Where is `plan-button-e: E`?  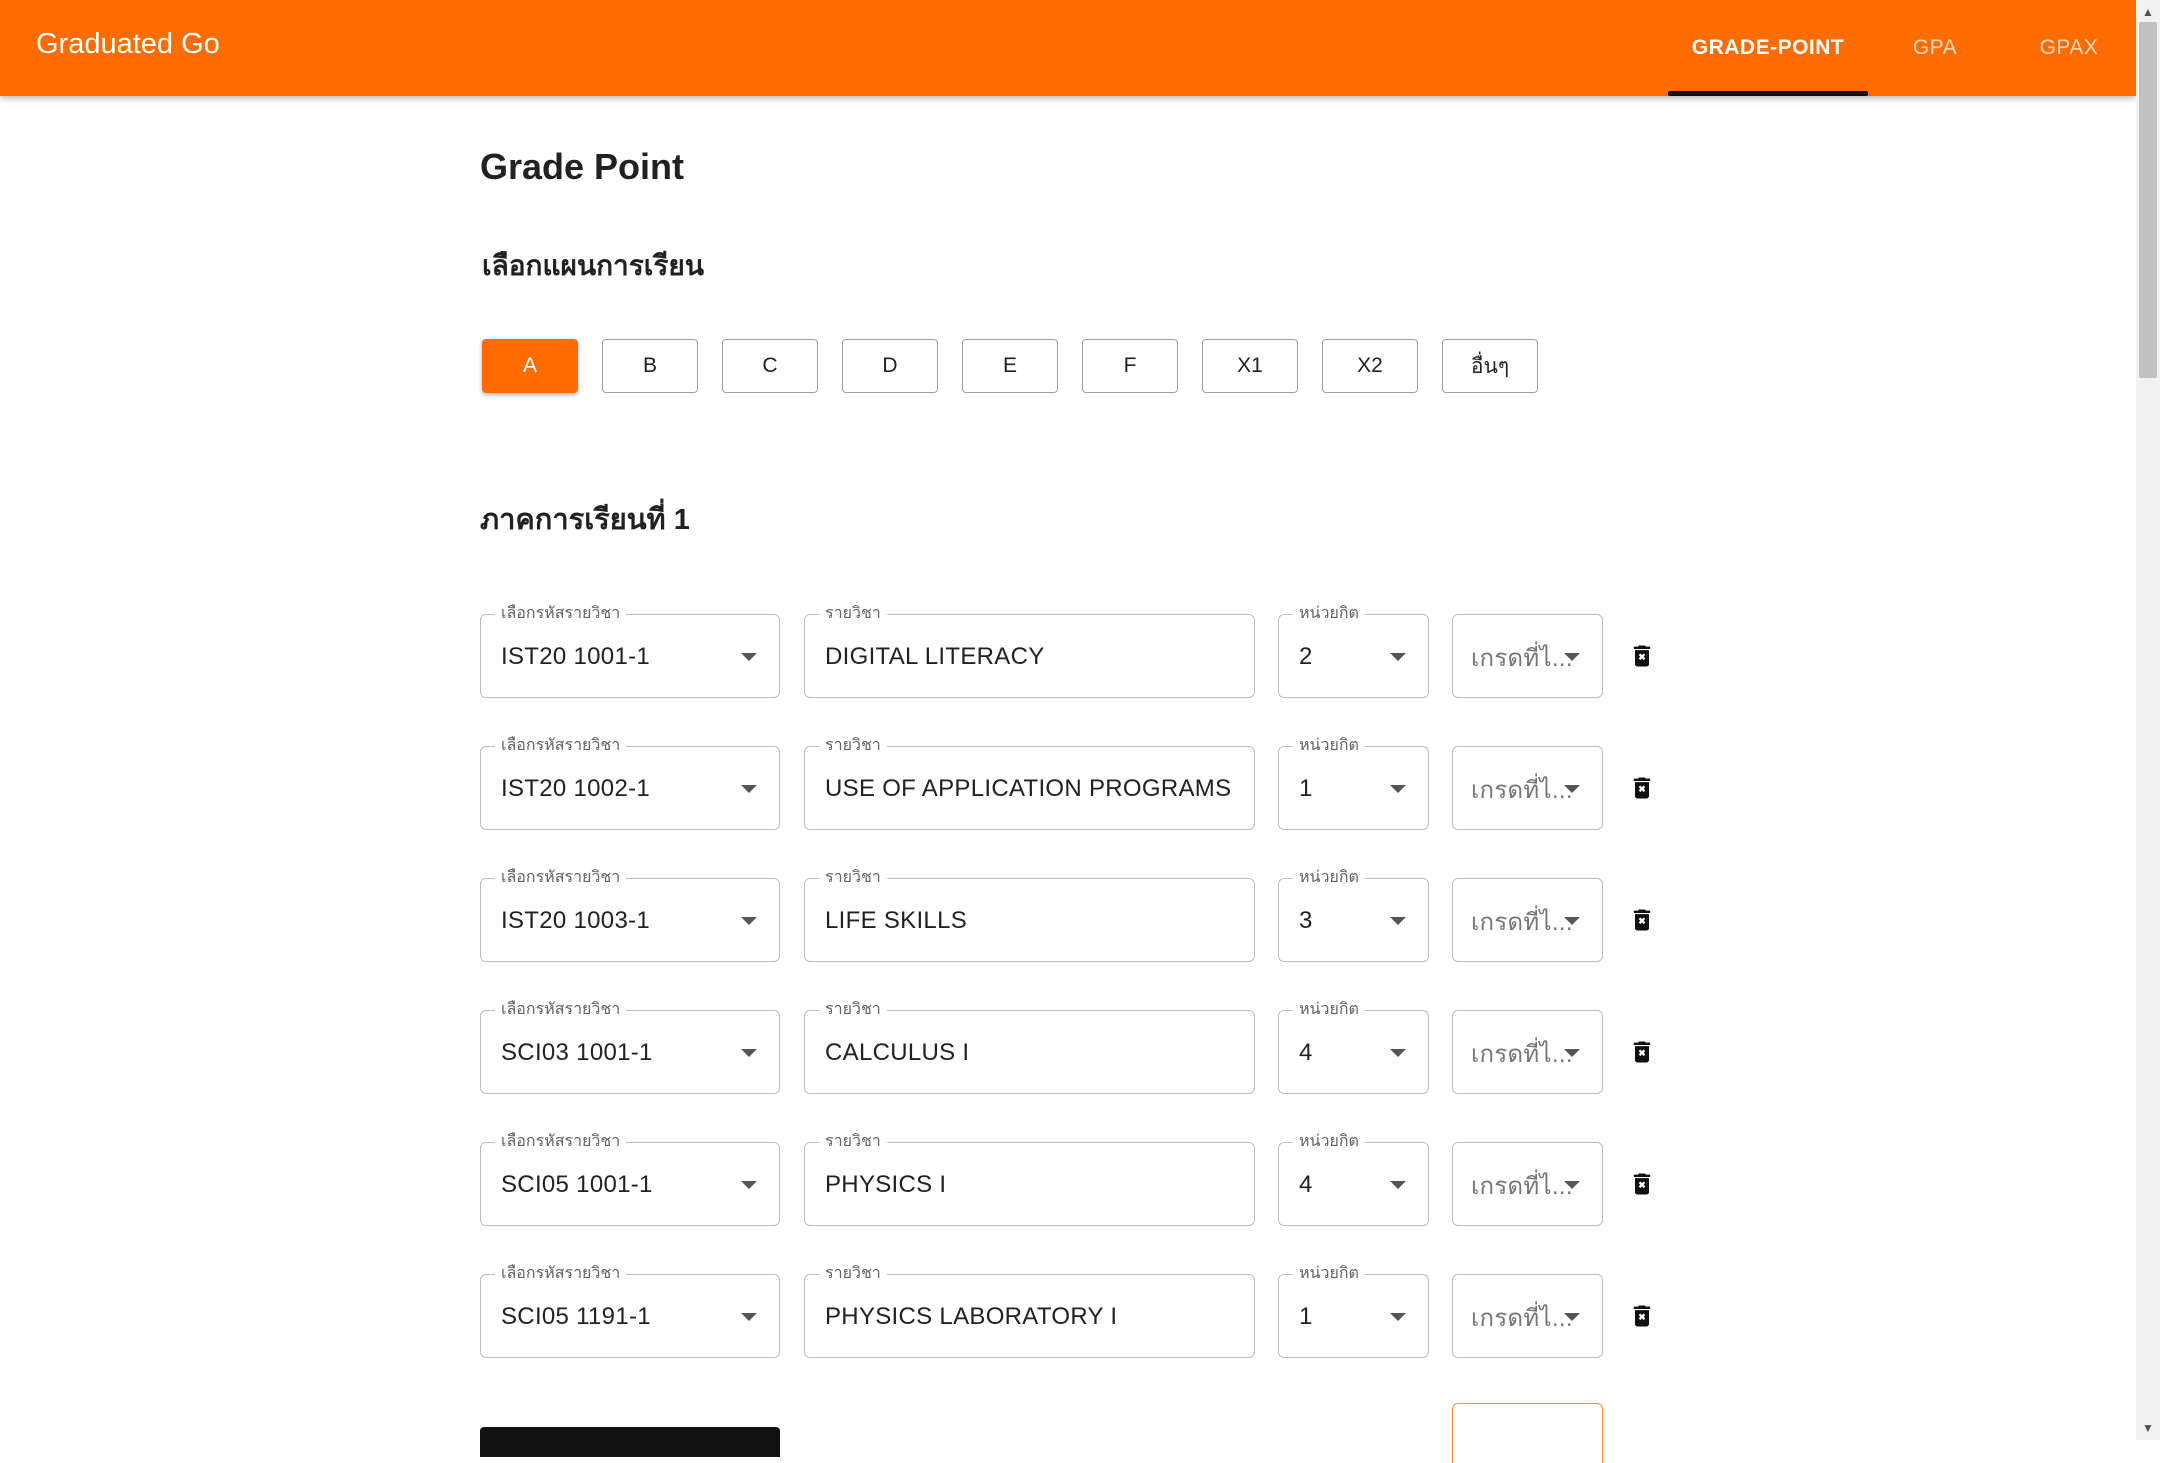
plan-button-e: E is located at coordinates (1010, 366).